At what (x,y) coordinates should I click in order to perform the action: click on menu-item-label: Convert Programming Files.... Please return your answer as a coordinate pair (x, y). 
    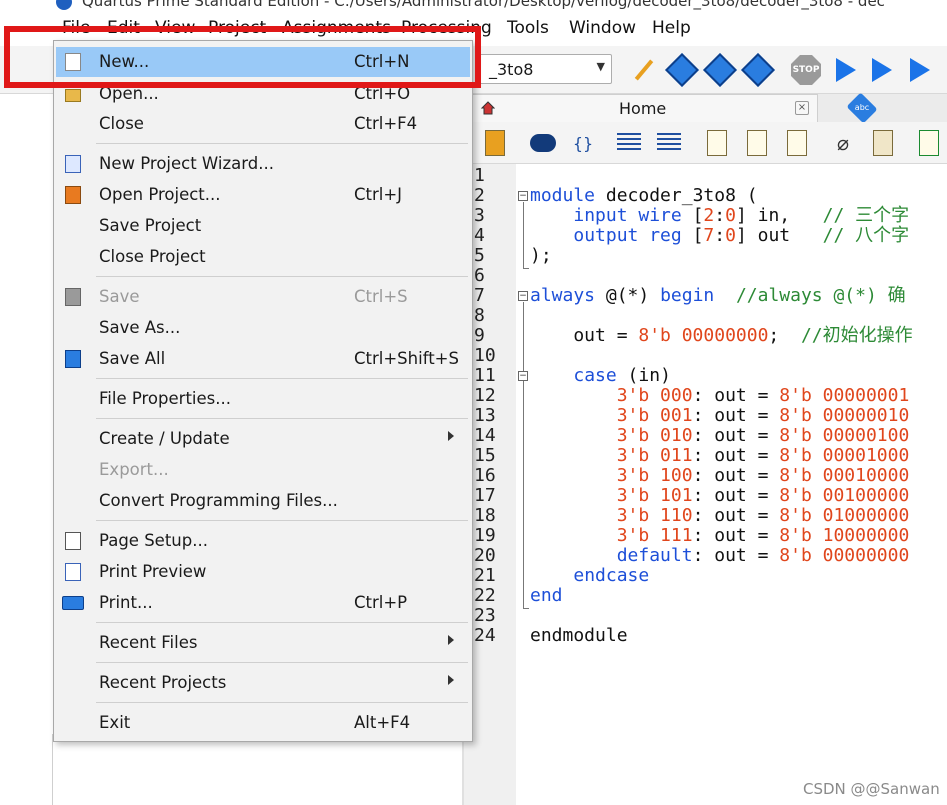
    Looking at the image, I should click on (218, 500).